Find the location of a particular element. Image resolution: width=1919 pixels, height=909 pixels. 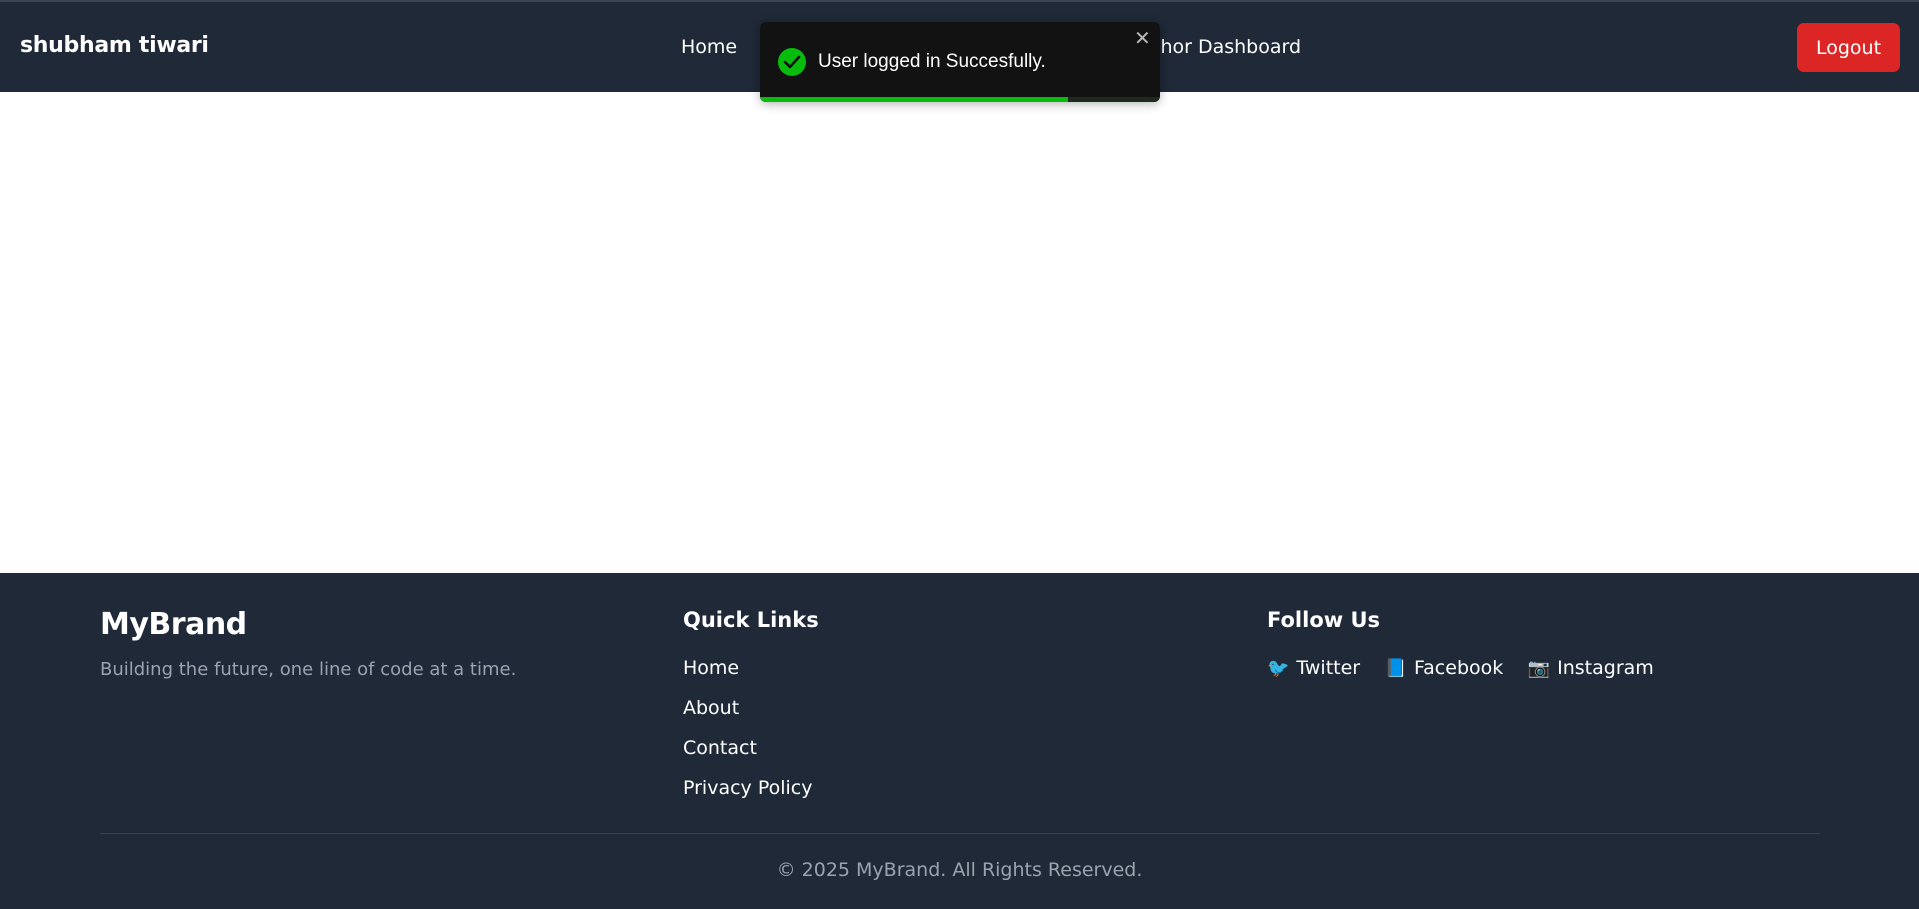

twitter-bird-icon: 🐦 is located at coordinates (1278, 668).